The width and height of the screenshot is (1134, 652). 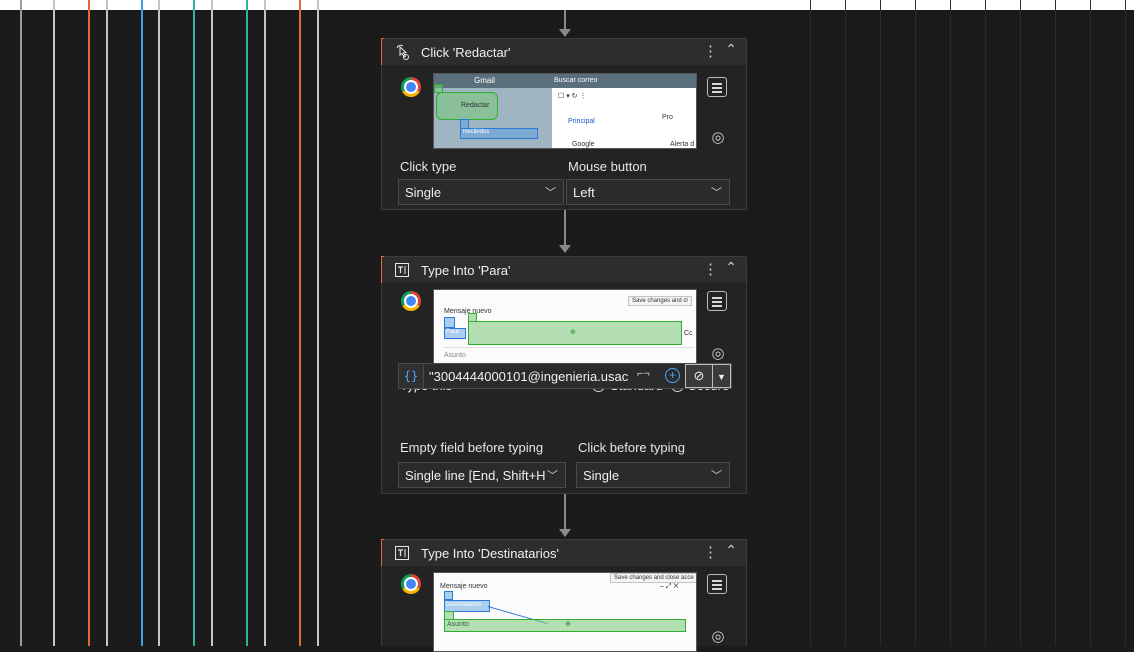 What do you see at coordinates (576, 80) in the screenshot?
I see `gmail-search: Buscar correo` at bounding box center [576, 80].